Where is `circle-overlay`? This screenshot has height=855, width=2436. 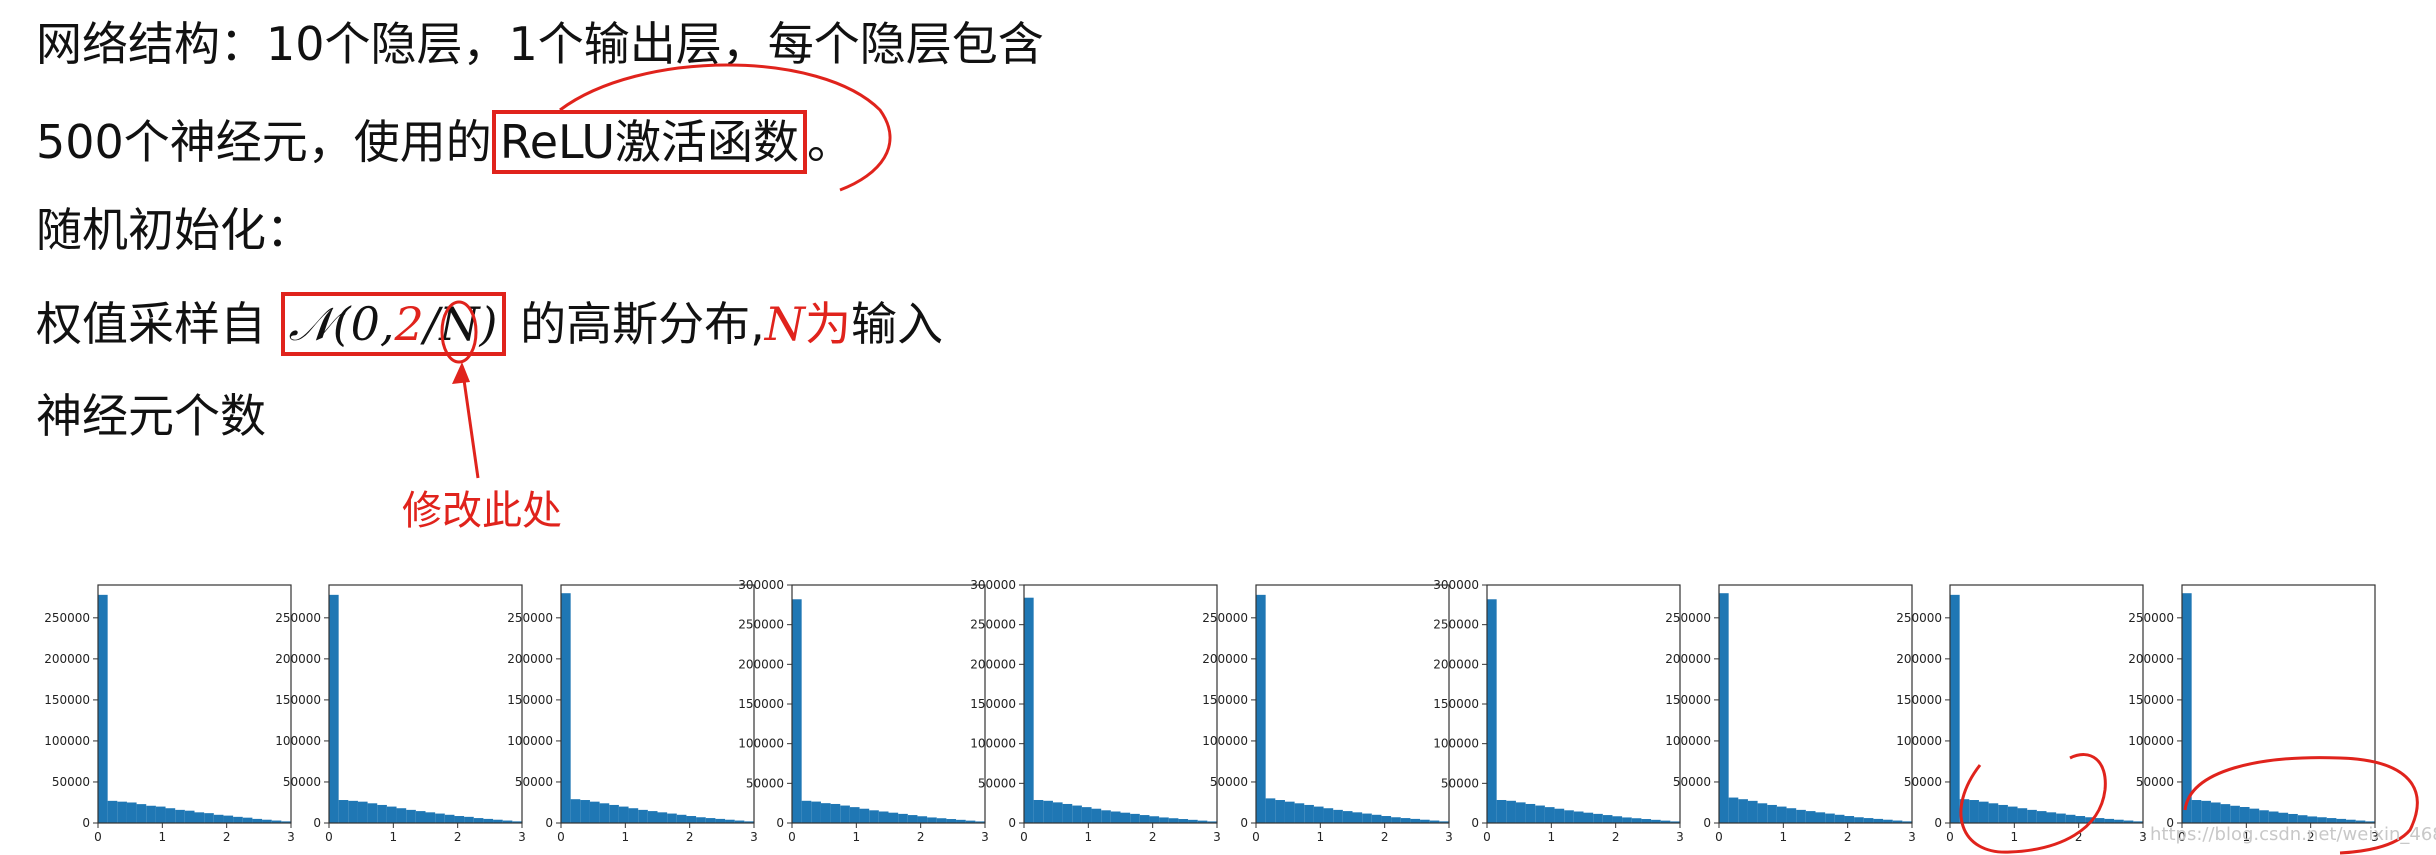 circle-overlay is located at coordinates (2189, 804).